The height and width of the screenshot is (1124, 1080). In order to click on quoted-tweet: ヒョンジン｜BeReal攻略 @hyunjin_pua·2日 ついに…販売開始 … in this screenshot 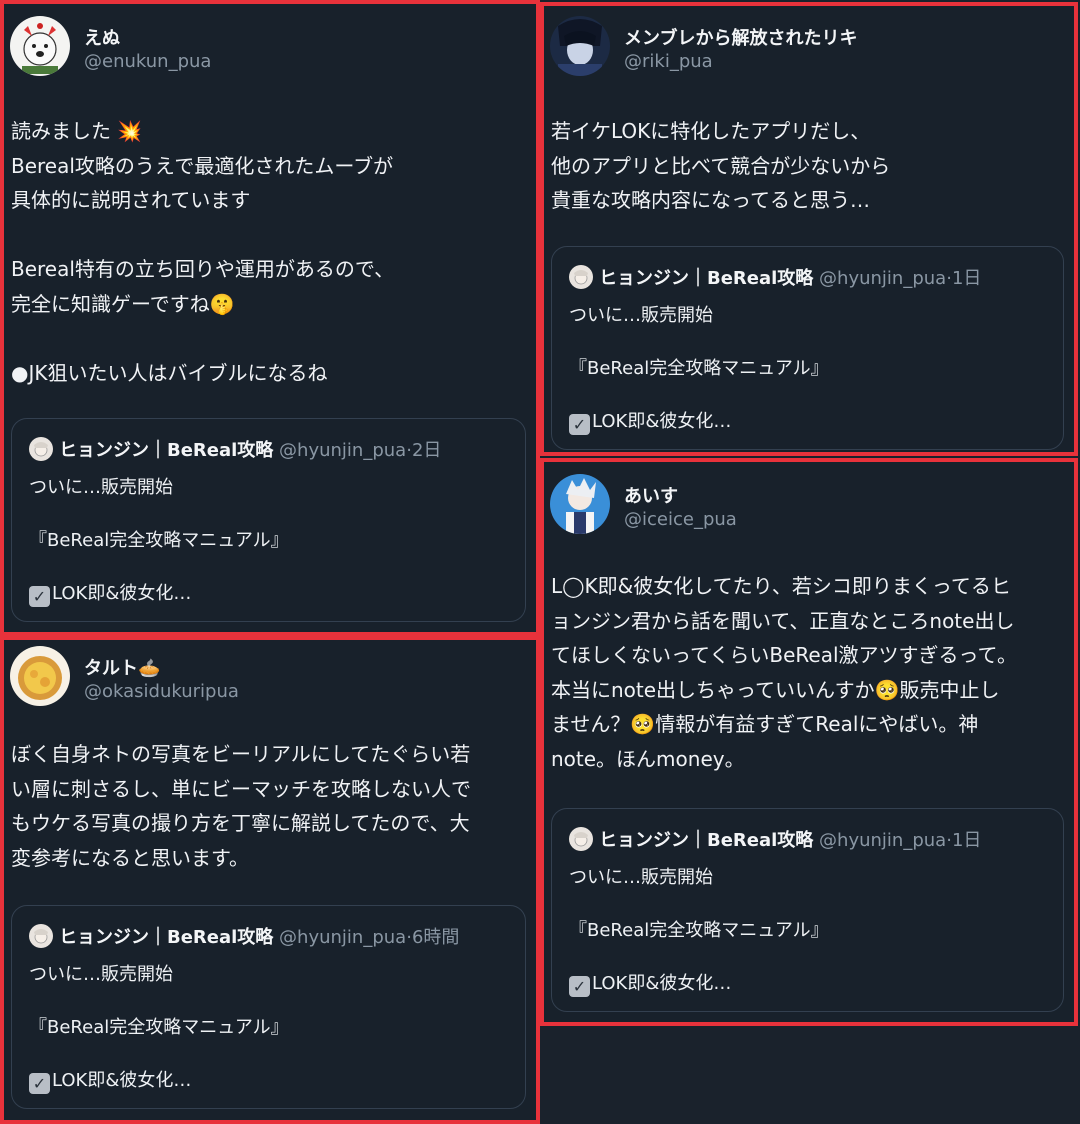, I will do `click(268, 520)`.